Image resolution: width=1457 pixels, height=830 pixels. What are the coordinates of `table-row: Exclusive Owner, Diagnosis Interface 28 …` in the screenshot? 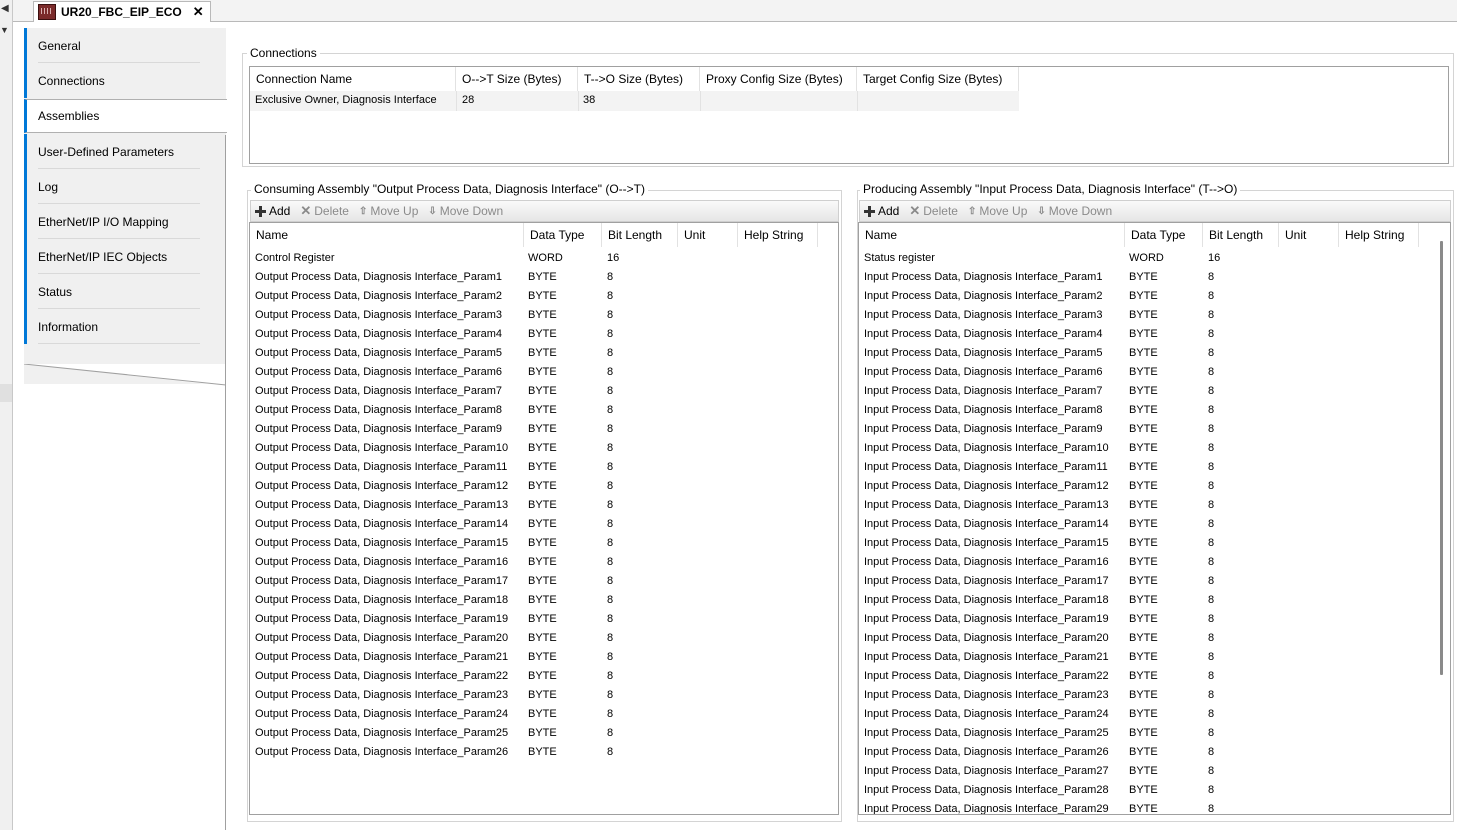 It's located at (634, 101).